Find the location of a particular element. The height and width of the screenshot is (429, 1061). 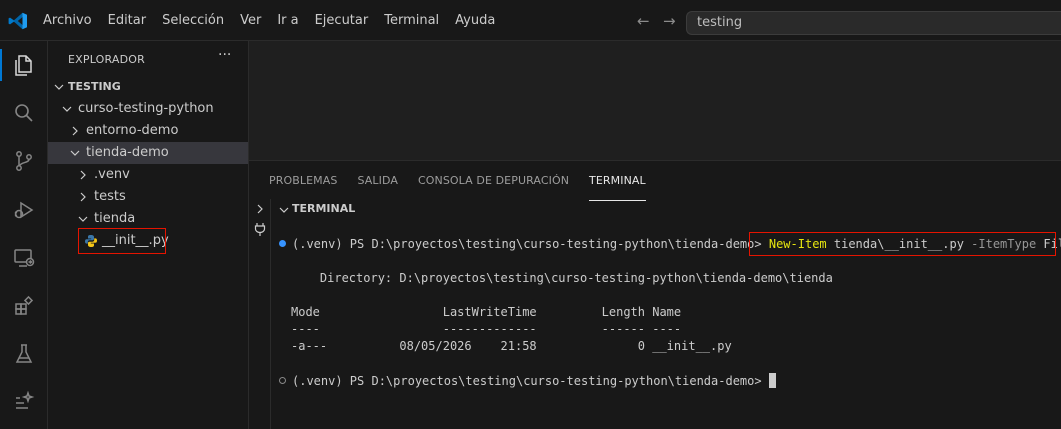

terminal-file-row: -a--- 08/05/2026 21:58 0 __init__.py is located at coordinates (511, 346).